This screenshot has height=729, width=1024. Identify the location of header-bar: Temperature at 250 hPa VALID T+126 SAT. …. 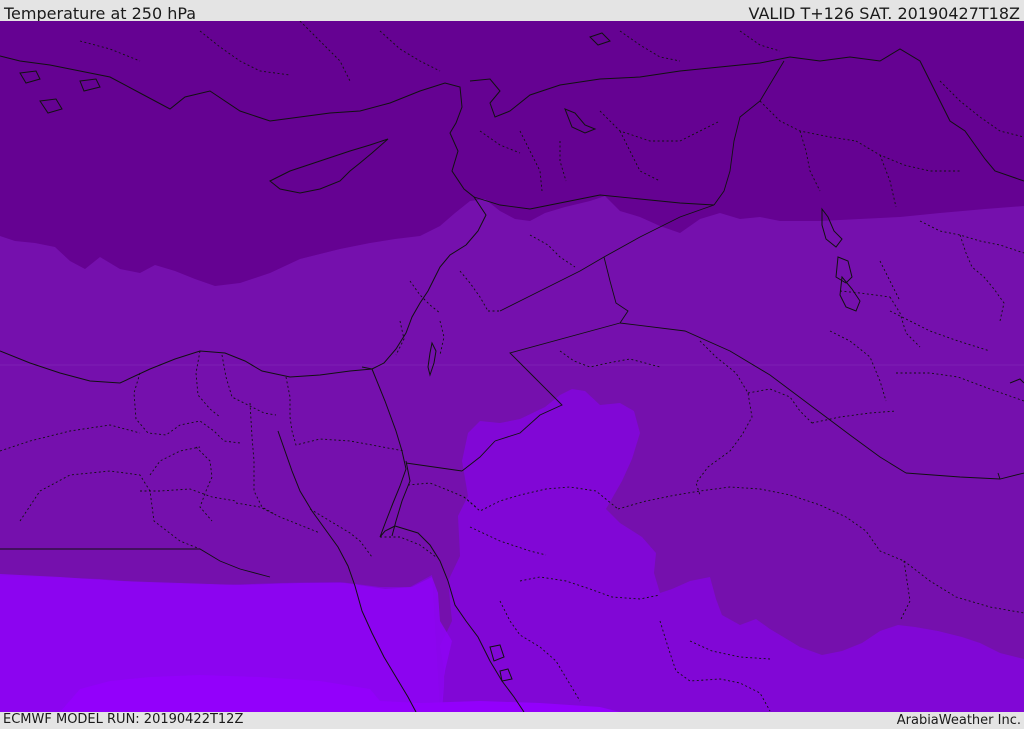
(512, 11).